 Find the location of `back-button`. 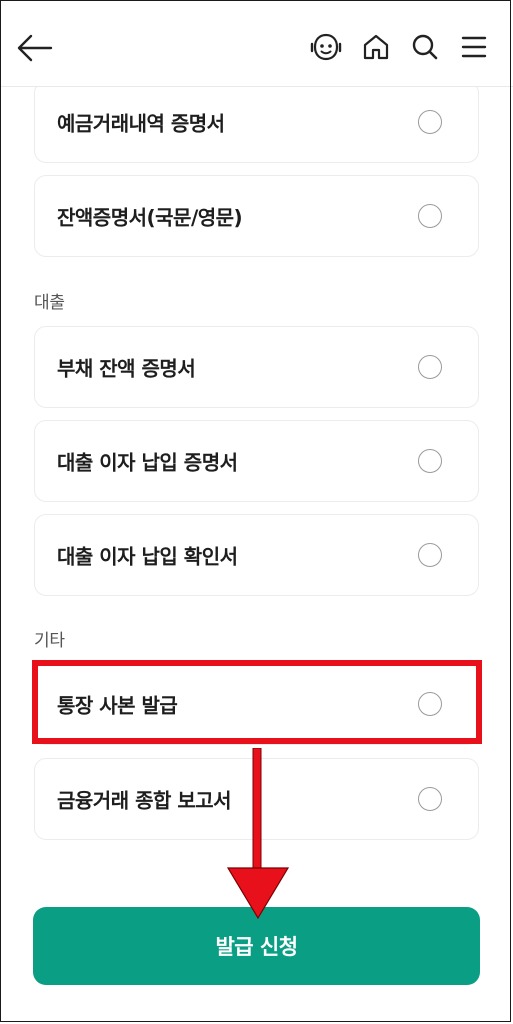

back-button is located at coordinates (34, 48).